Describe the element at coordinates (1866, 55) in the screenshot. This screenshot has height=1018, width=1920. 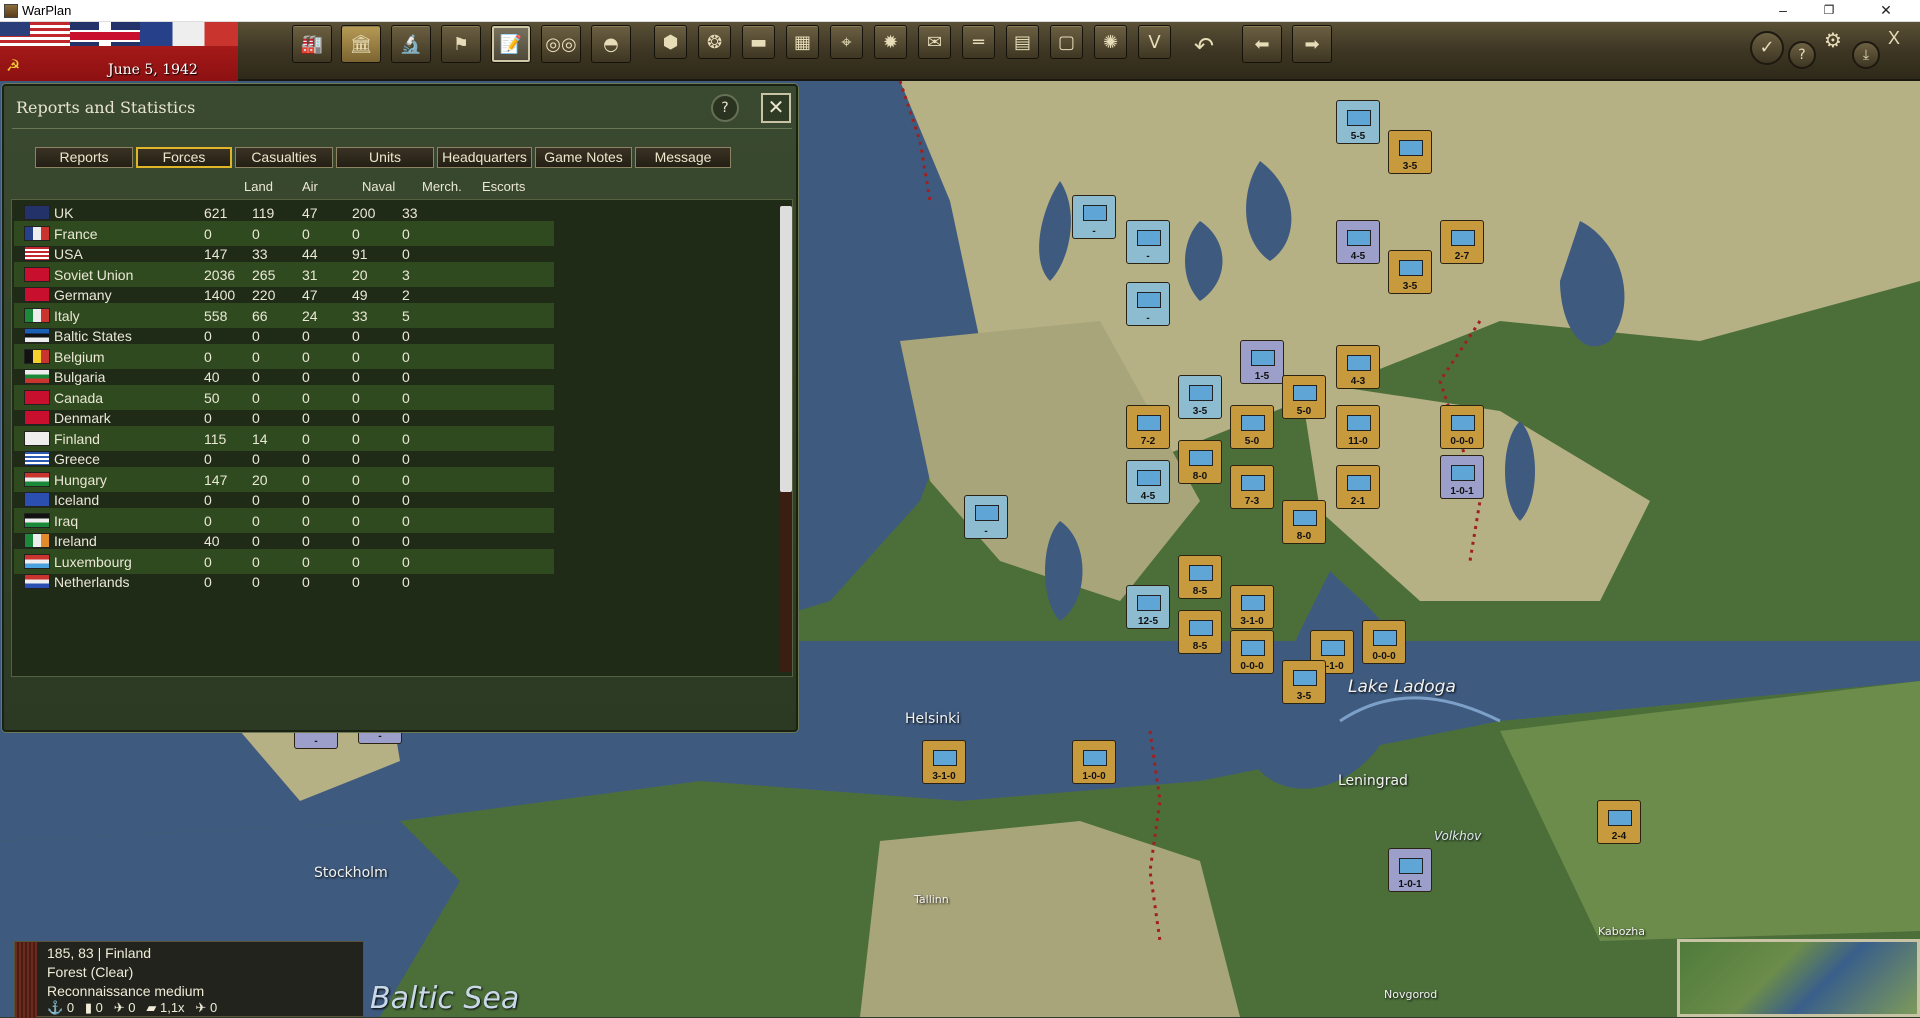
I see `save-button: ⤓` at that location.